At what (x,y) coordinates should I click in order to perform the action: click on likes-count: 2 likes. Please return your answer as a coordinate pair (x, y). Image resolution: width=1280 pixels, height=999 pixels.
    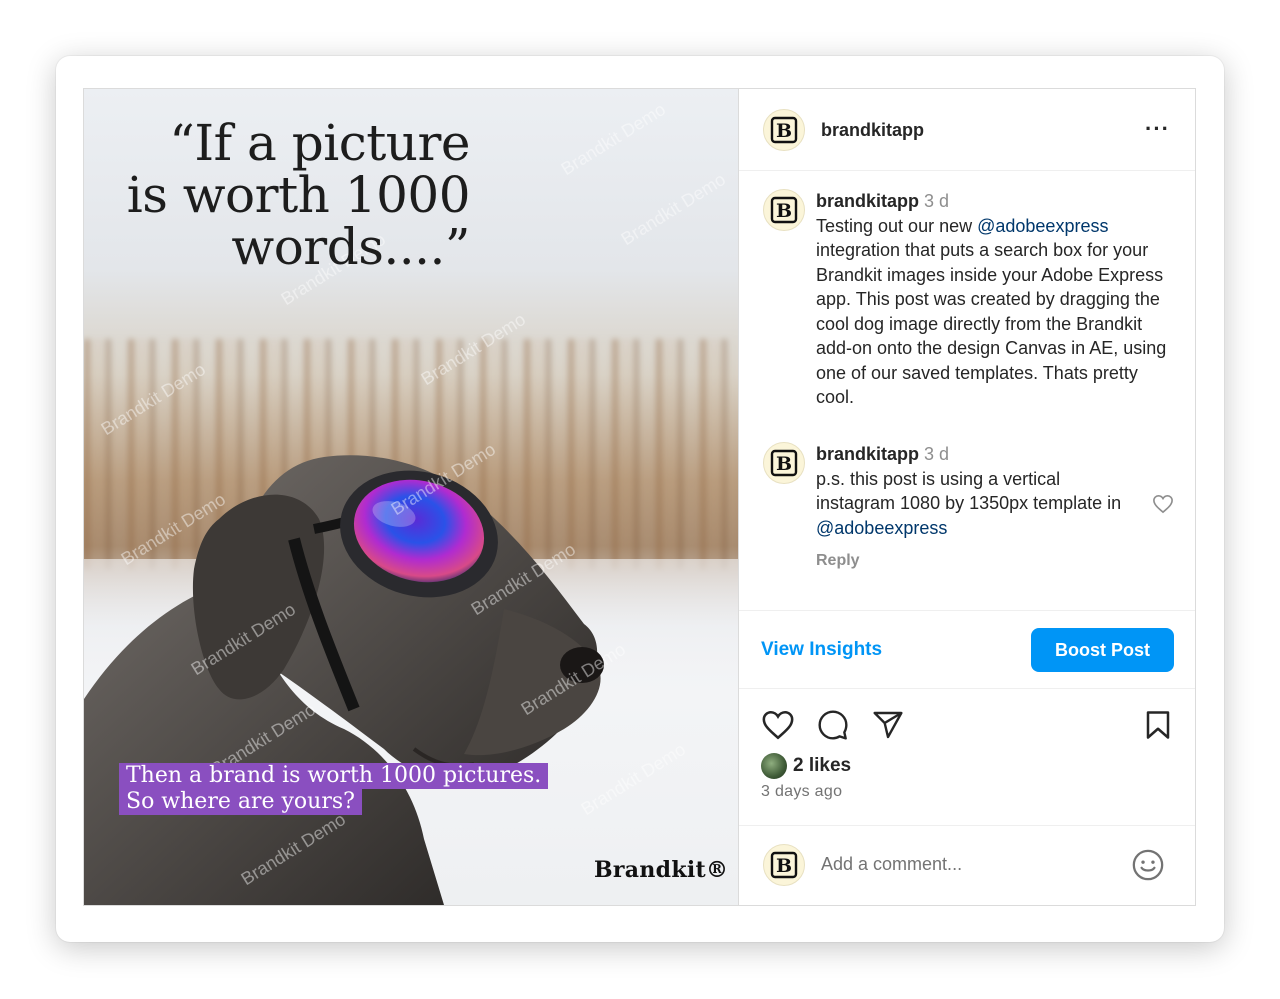
    Looking at the image, I should click on (822, 766).